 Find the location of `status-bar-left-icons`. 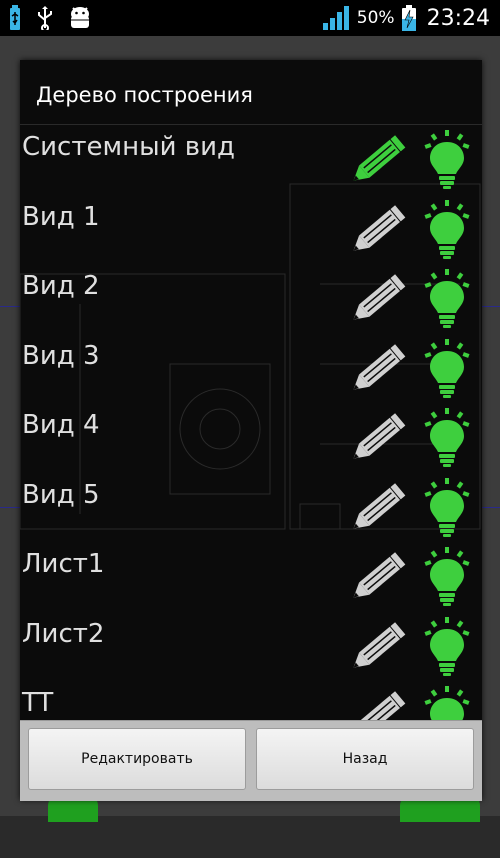

status-bar-left-icons is located at coordinates (50, 18).